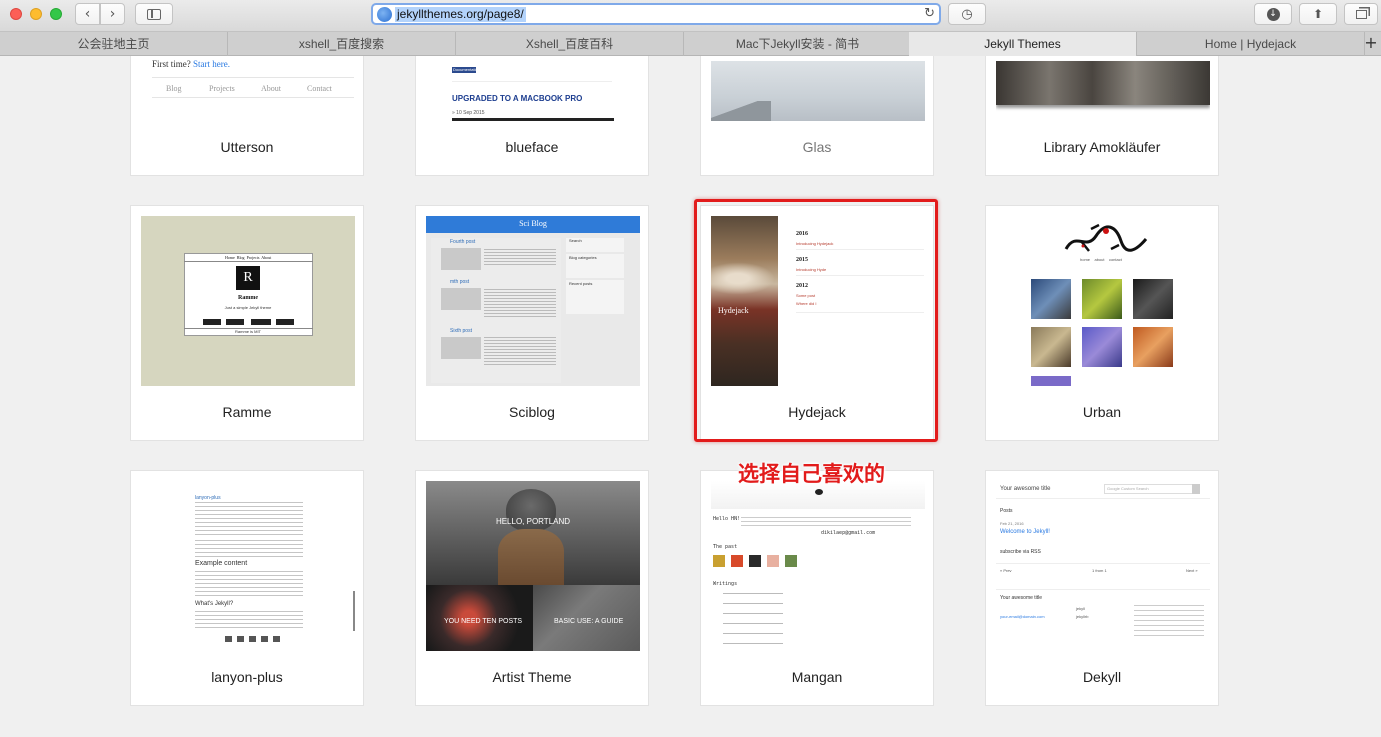 The image size is (1381, 737). I want to click on sidebar-button, so click(154, 14).